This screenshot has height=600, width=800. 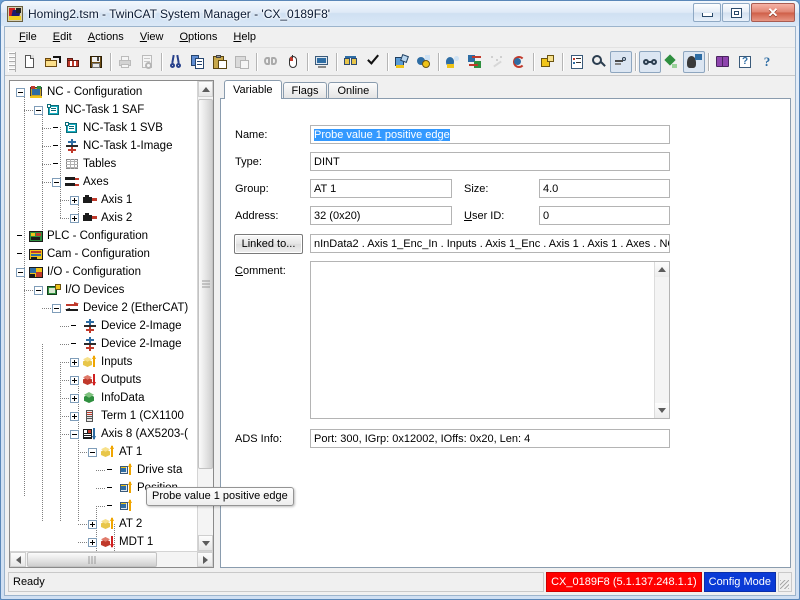 I want to click on restart-twincat-icon, so click(x=453, y=62).